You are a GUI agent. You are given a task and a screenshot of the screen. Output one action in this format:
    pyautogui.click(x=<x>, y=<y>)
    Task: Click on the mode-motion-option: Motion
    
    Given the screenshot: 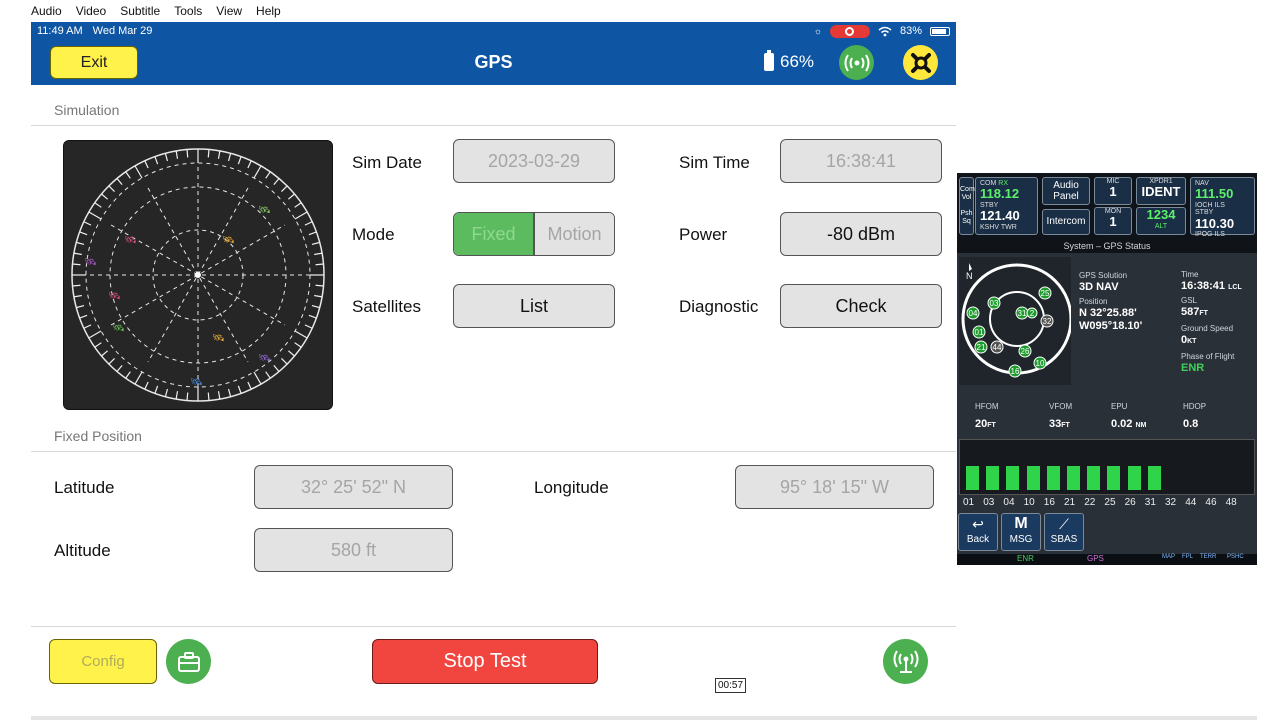 What is the action you would take?
    pyautogui.click(x=574, y=234)
    